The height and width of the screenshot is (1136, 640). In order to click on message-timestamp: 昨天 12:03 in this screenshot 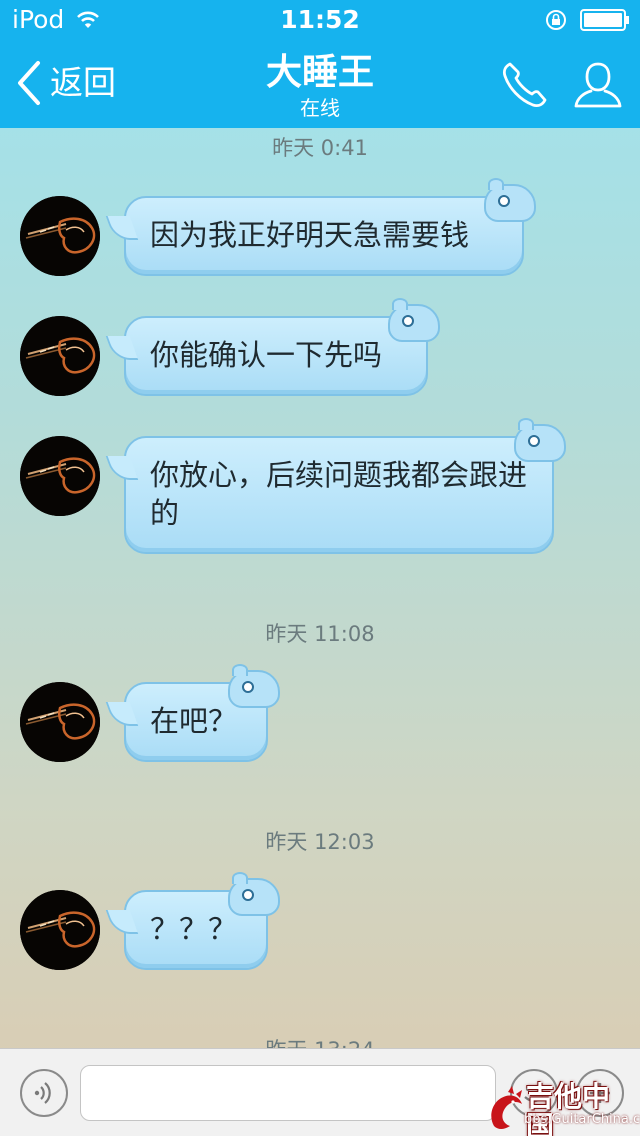, I will do `click(320, 842)`.